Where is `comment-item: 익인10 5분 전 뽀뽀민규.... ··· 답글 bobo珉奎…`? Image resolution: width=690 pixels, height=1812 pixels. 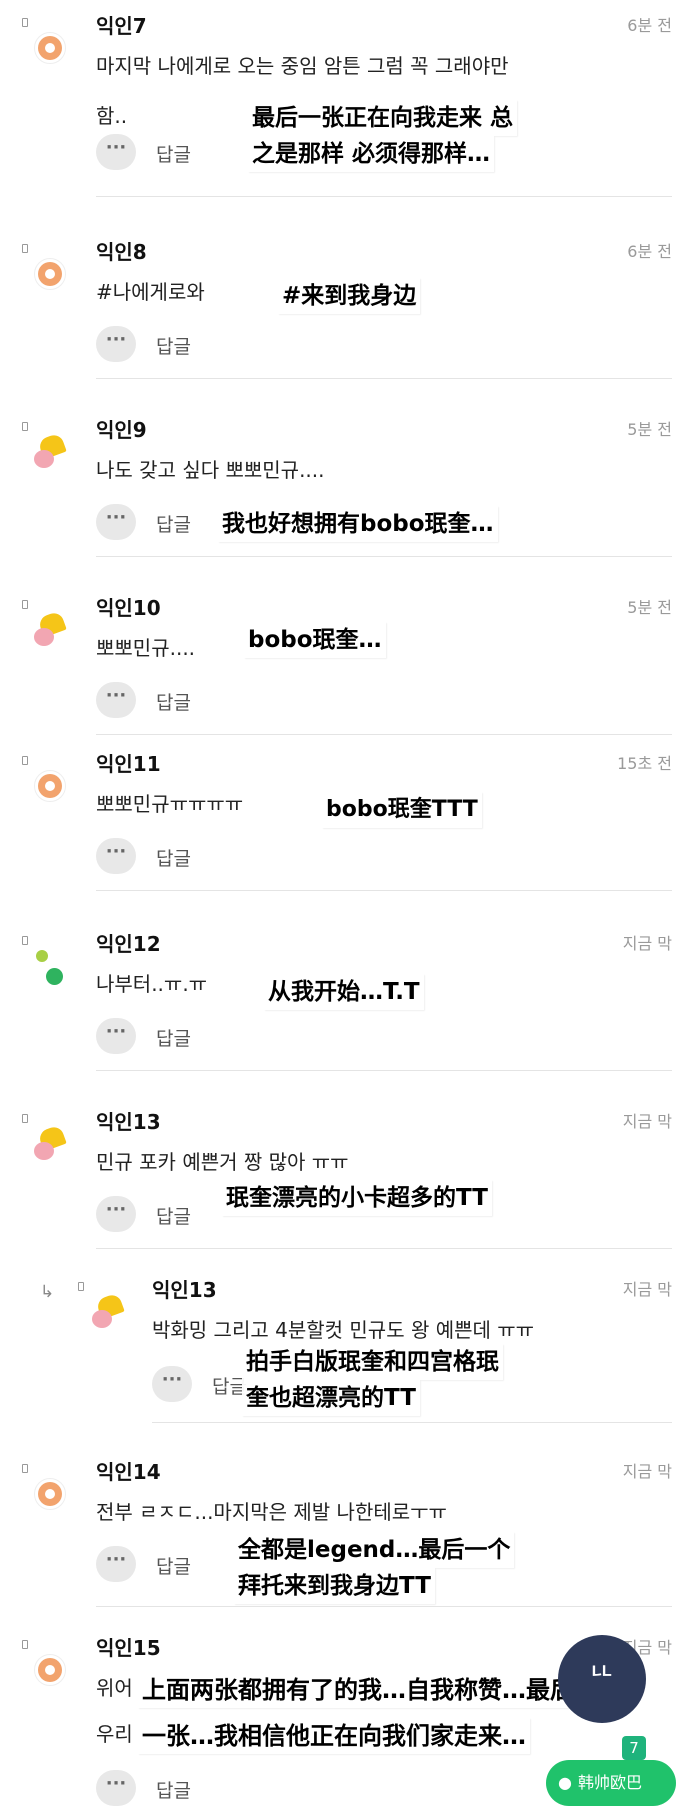 comment-item: 익인10 5분 전 뽀뽀민규.... ··· 답글 bobo珉奎… is located at coordinates (345, 658).